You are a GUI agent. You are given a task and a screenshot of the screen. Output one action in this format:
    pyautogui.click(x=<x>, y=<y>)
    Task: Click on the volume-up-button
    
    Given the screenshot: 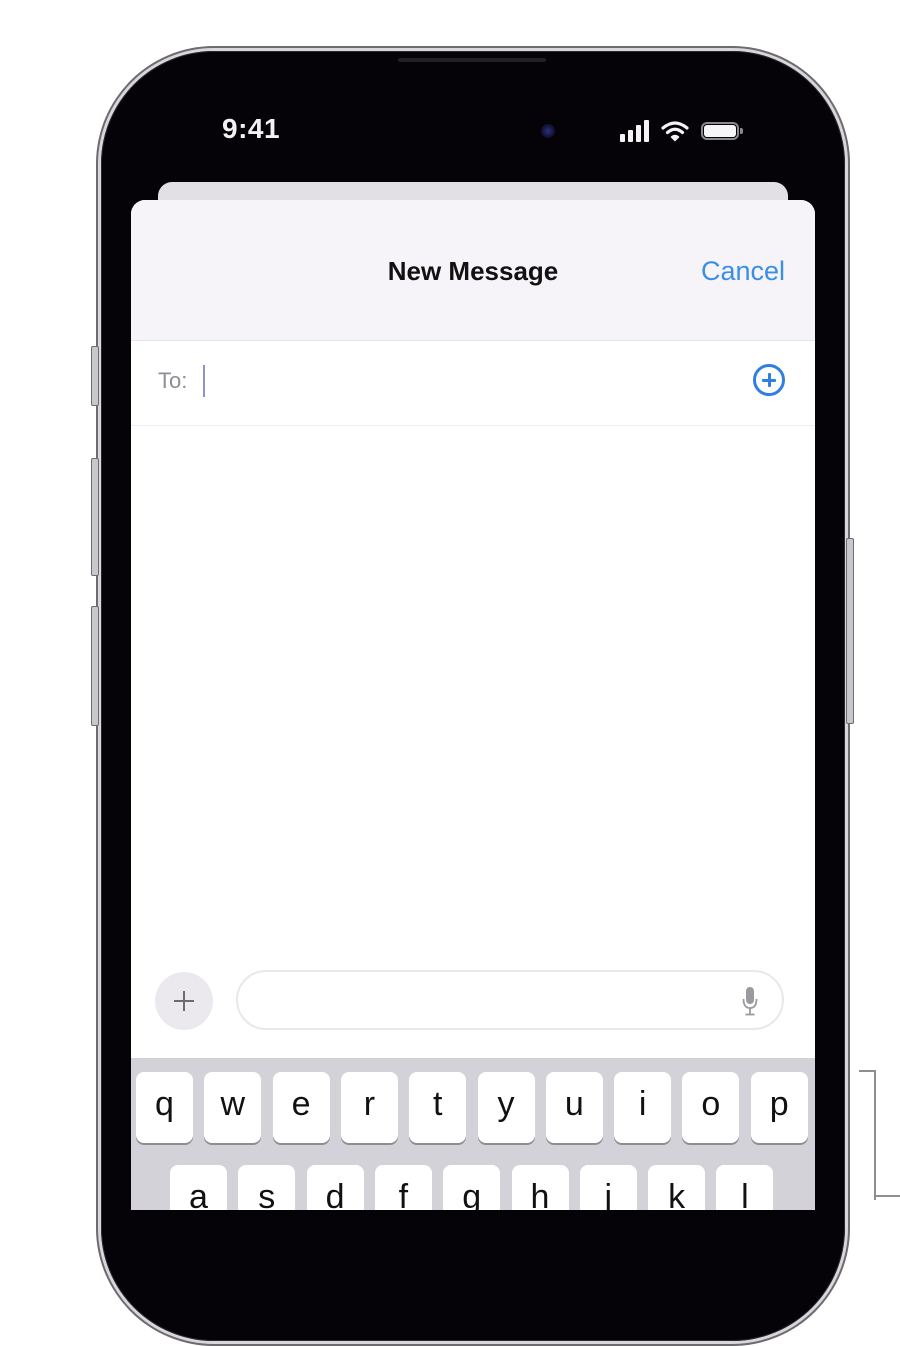 What is the action you would take?
    pyautogui.click(x=95, y=517)
    